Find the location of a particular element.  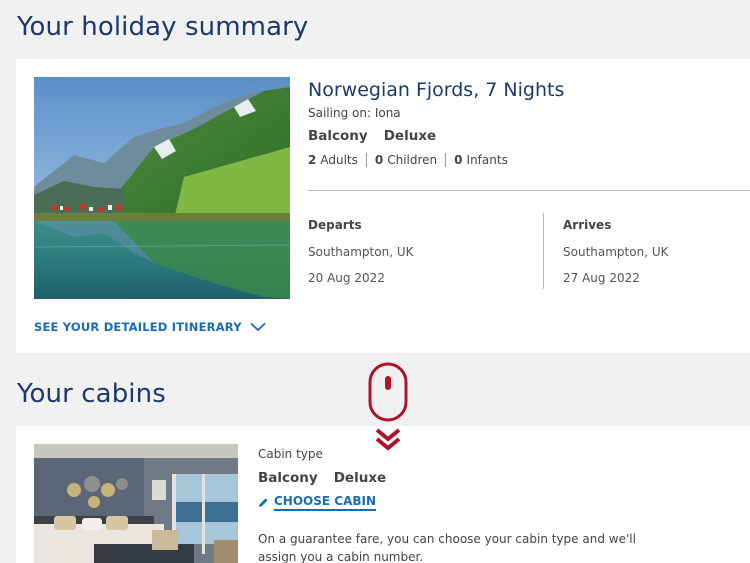

see-itinerary-link: SEE YOUR DETAILED ITINERARY is located at coordinates (150, 327).